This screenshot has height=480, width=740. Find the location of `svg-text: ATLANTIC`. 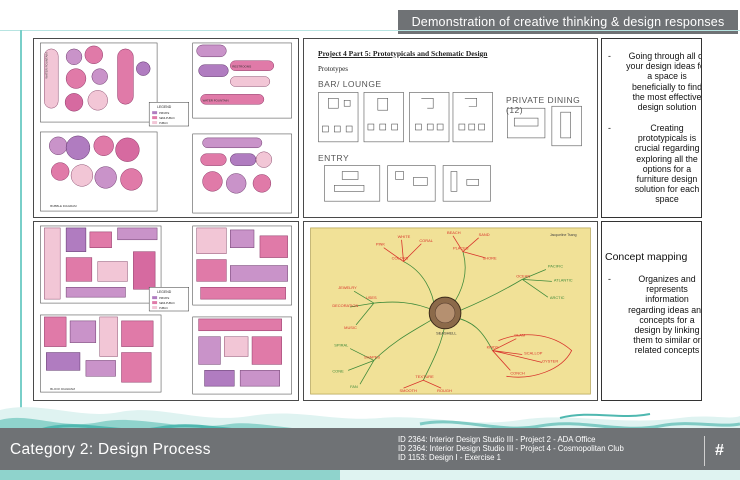

svg-text: ATLANTIC is located at coordinates (563, 279).